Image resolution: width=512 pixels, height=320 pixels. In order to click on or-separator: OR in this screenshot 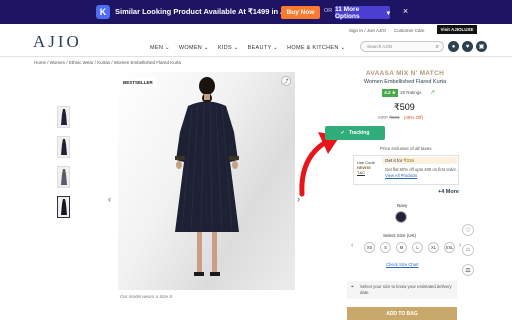, I will do `click(328, 11)`.